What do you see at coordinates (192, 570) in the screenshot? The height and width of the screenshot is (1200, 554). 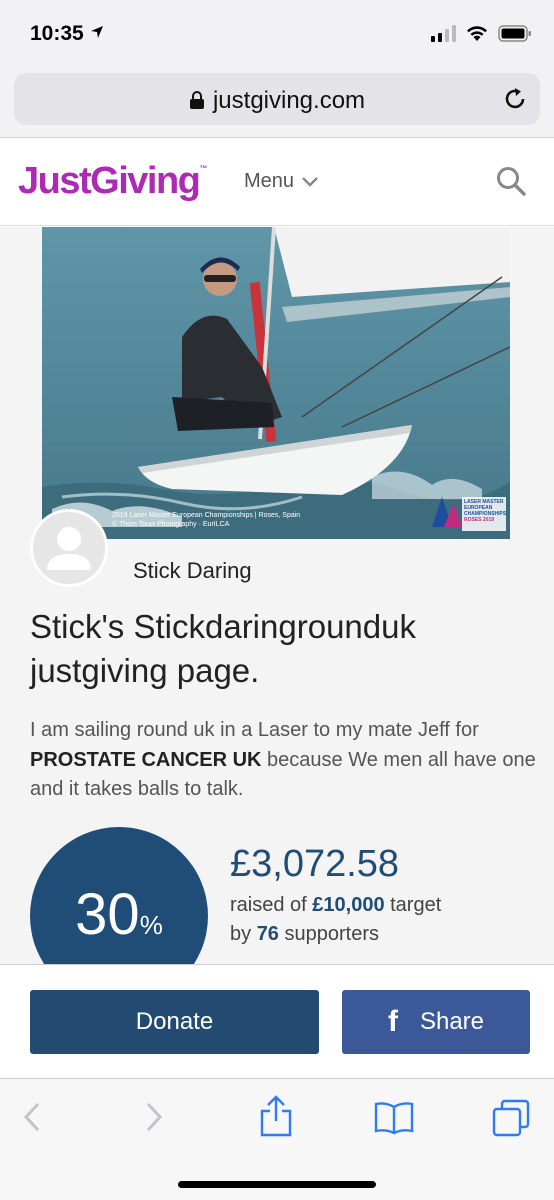 I see `page-owner-name: Stick Daring` at bounding box center [192, 570].